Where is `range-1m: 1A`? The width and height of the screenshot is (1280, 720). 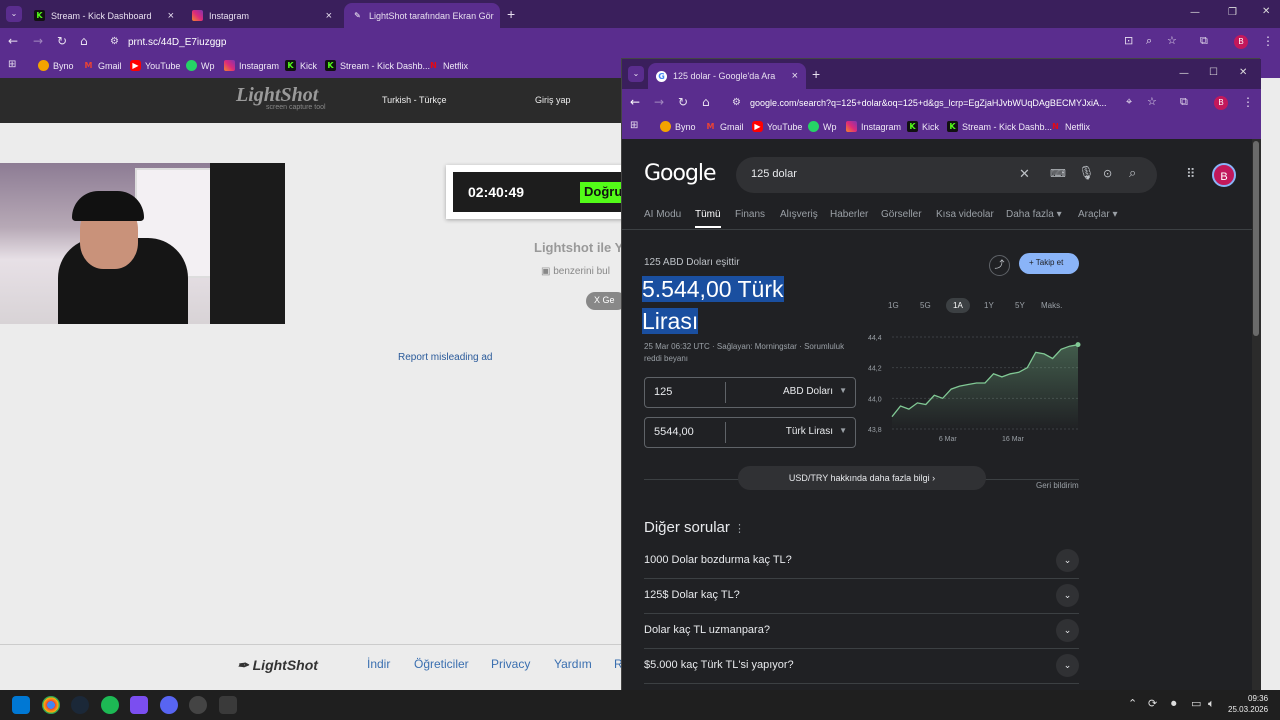 range-1m: 1A is located at coordinates (958, 305).